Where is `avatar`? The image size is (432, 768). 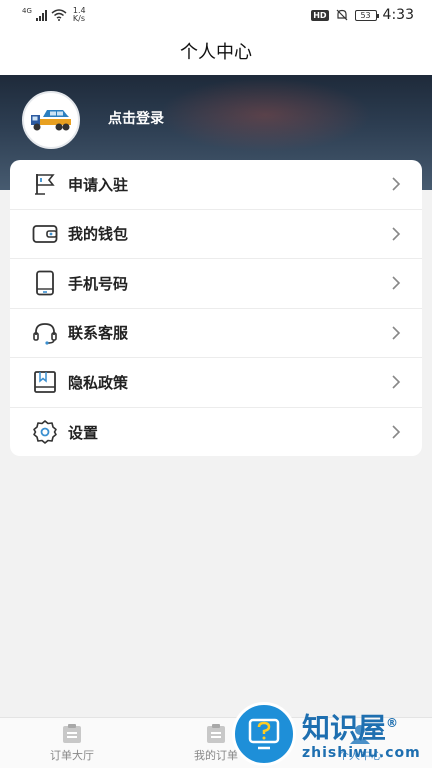
avatar is located at coordinates (51, 120).